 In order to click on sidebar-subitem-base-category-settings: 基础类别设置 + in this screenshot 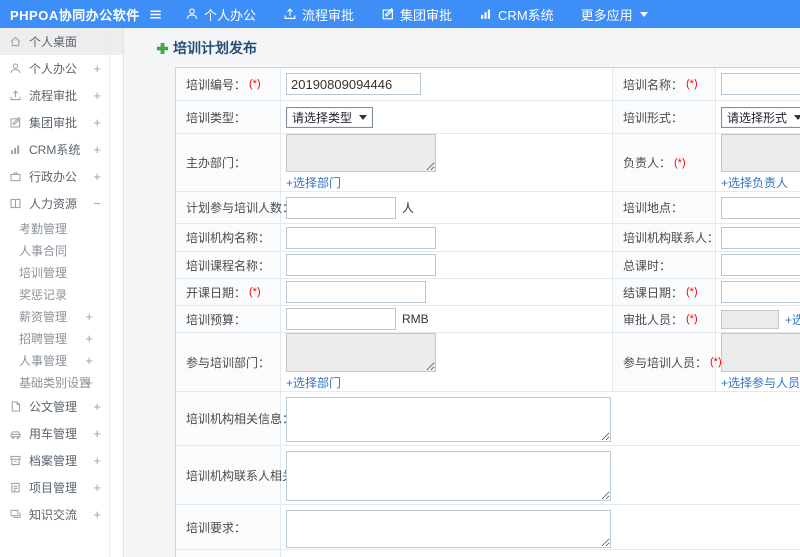, I will do `click(61, 382)`.